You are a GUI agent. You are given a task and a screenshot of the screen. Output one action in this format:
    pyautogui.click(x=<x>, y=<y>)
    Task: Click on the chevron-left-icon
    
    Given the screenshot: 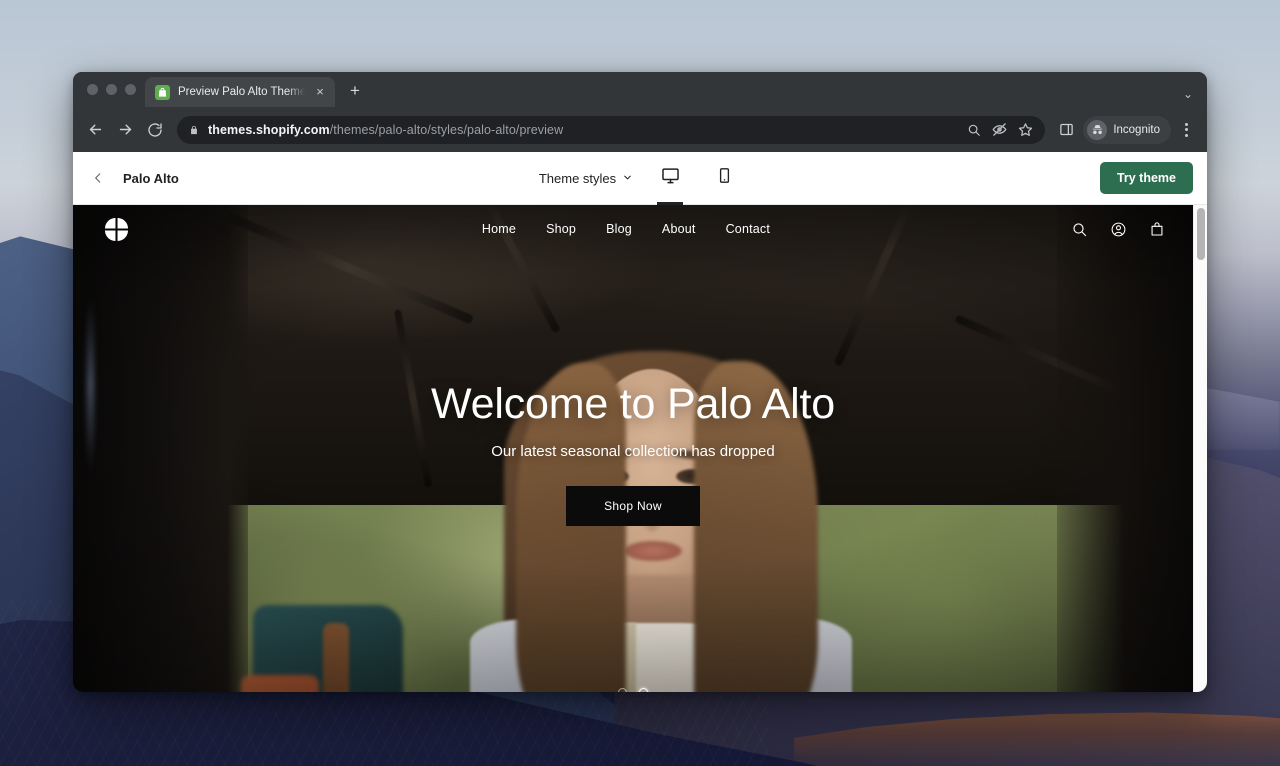 What is the action you would take?
    pyautogui.click(x=98, y=178)
    